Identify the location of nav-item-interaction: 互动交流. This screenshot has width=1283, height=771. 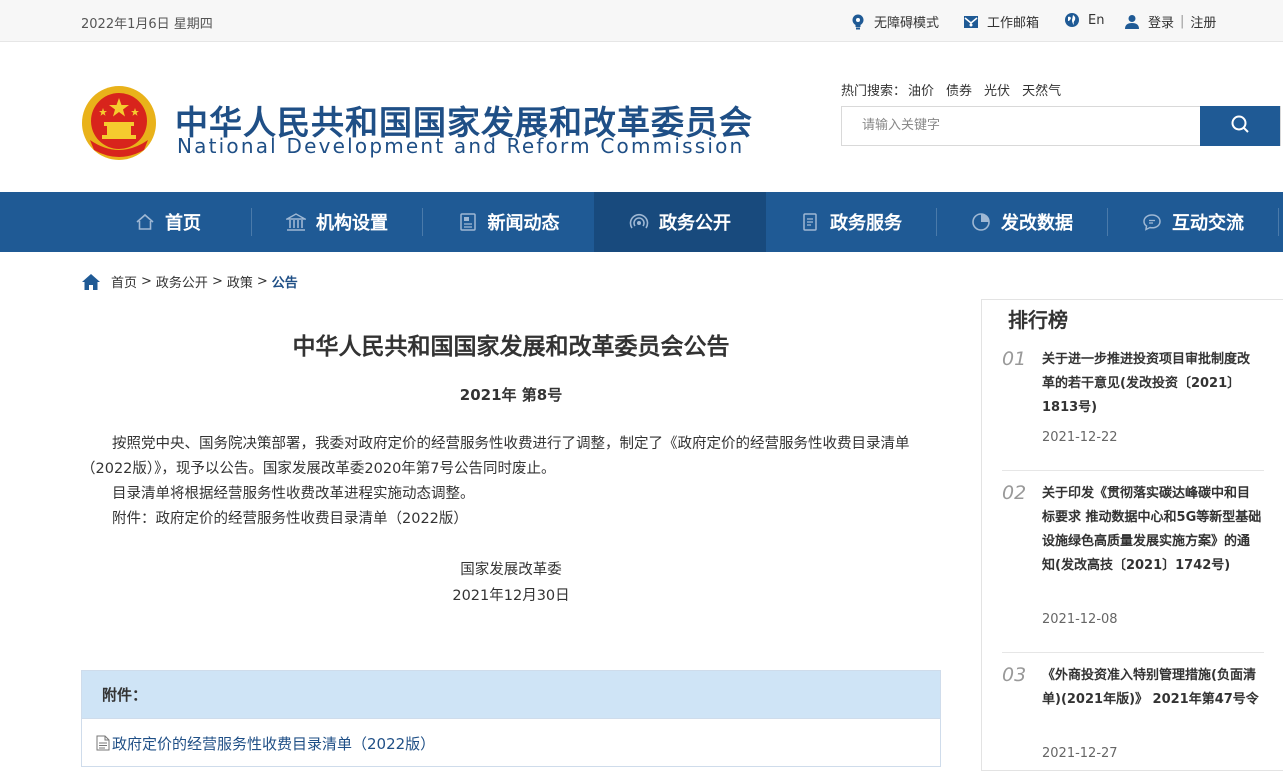
(1193, 222).